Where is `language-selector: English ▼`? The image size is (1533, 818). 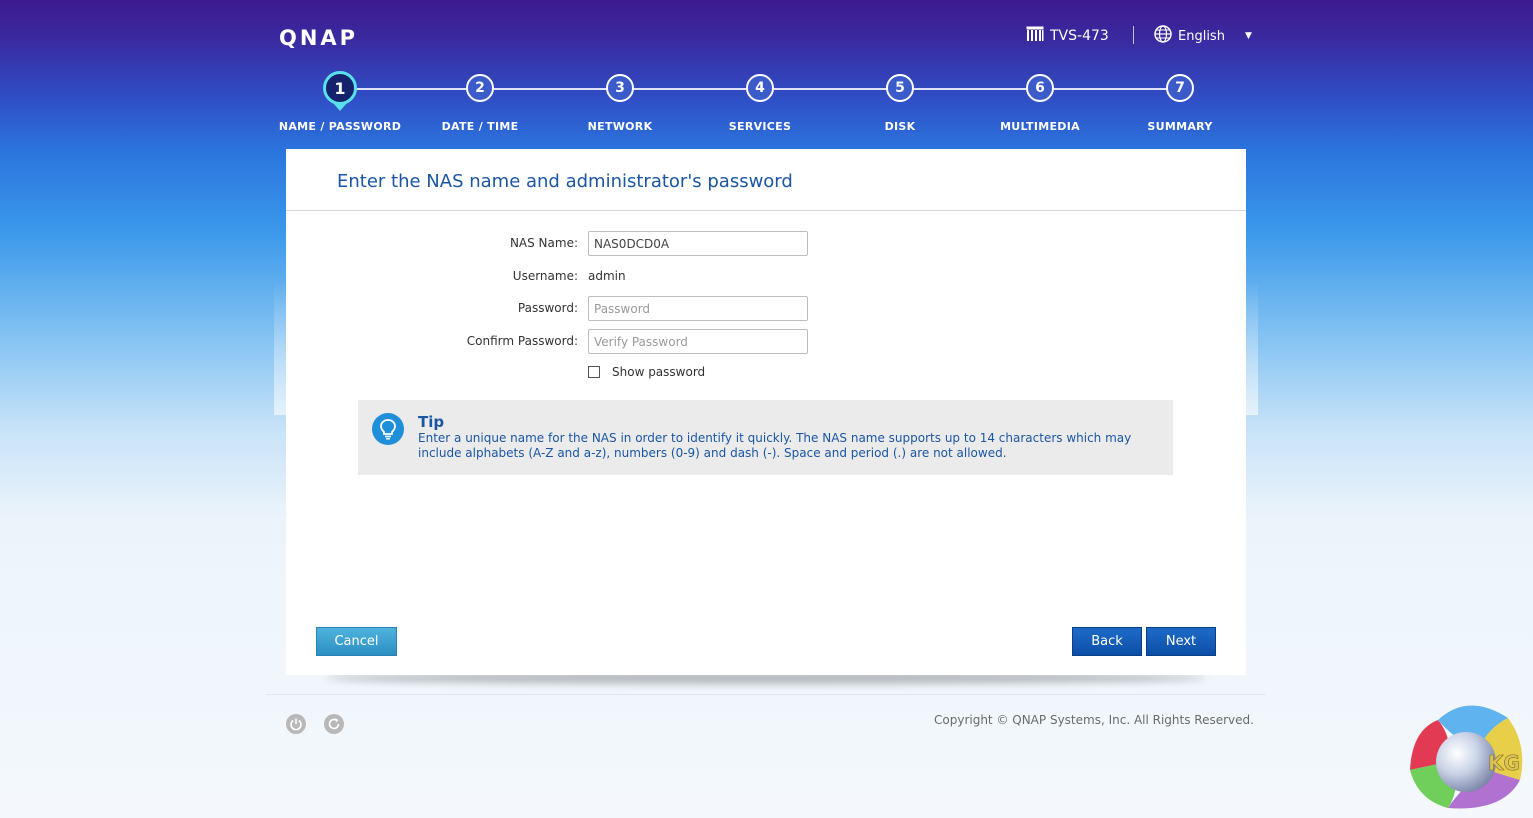
language-selector: English ▼ is located at coordinates (1203, 36).